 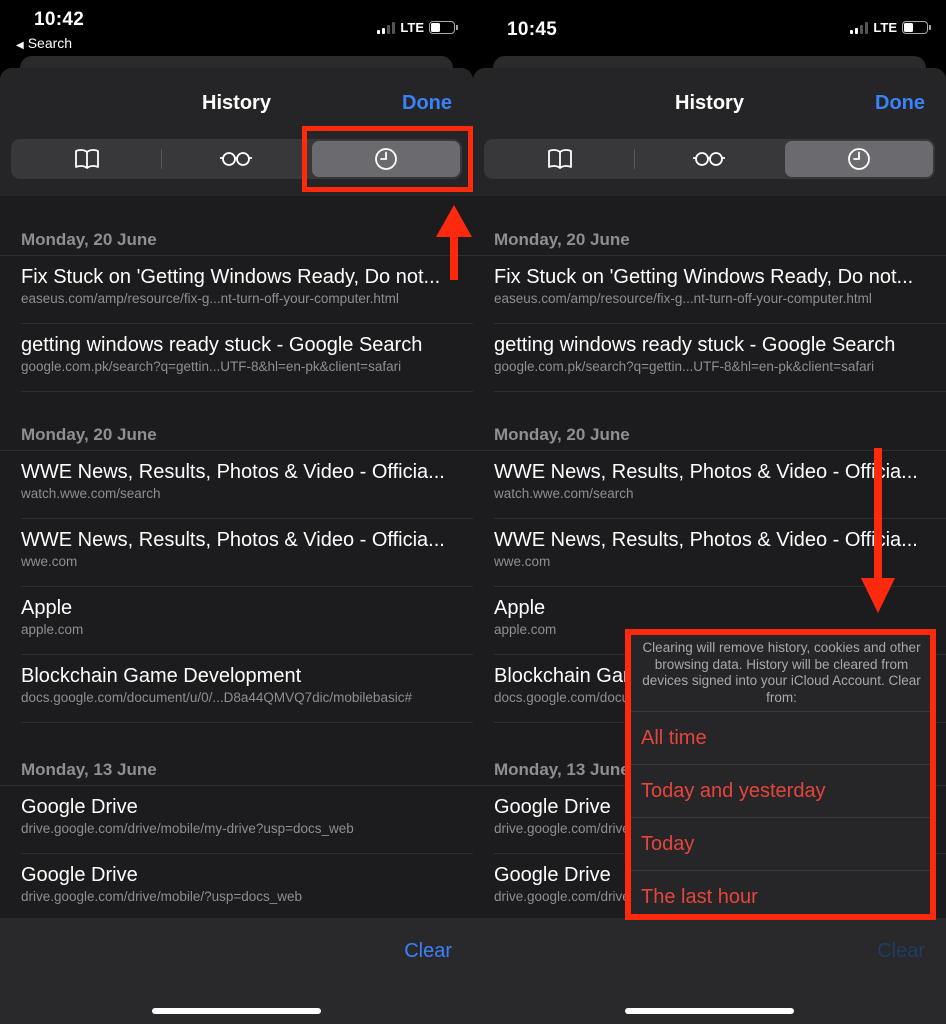 I want to click on clear-option-today-and-yesterday: Today and yesterday, so click(x=781, y=791).